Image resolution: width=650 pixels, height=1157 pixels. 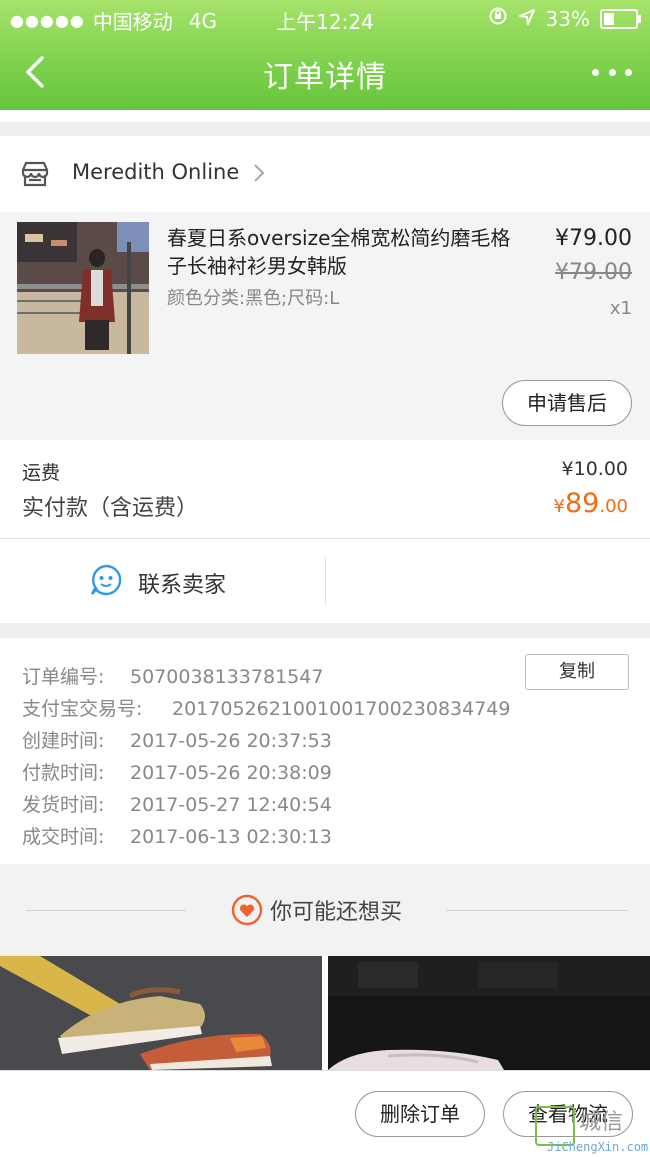 I want to click on alipay-trade-number: 2017052621001001700230834749, so click(x=341, y=709).